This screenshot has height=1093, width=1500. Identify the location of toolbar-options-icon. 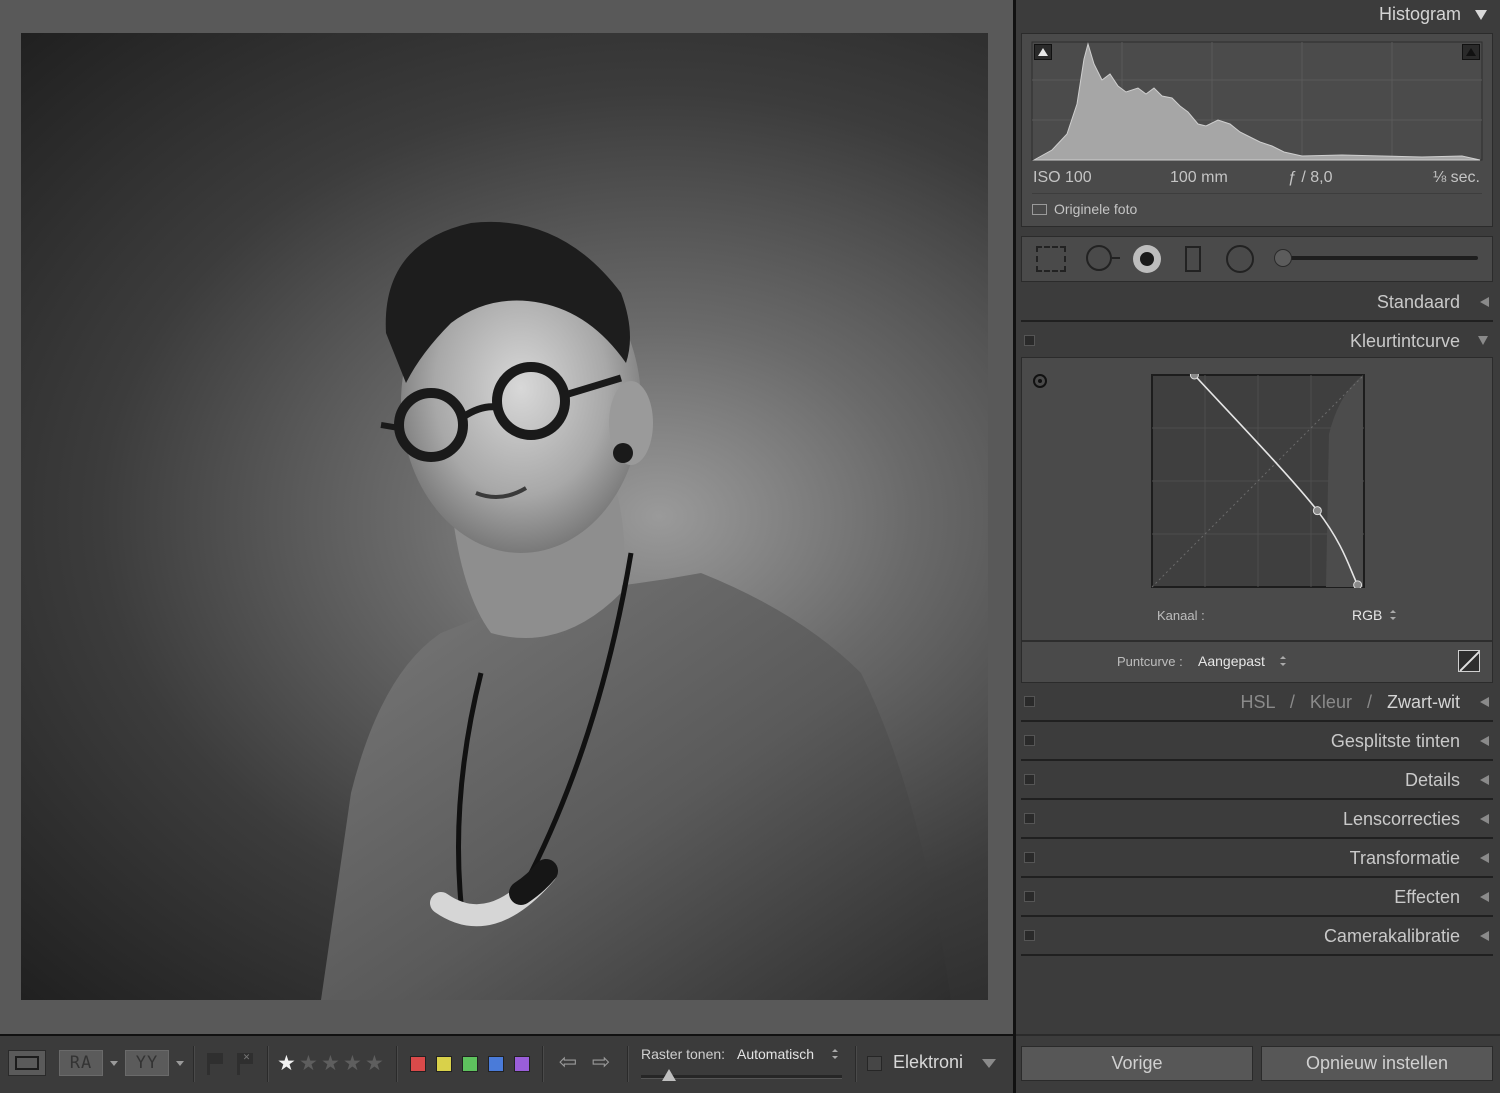
(989, 1063).